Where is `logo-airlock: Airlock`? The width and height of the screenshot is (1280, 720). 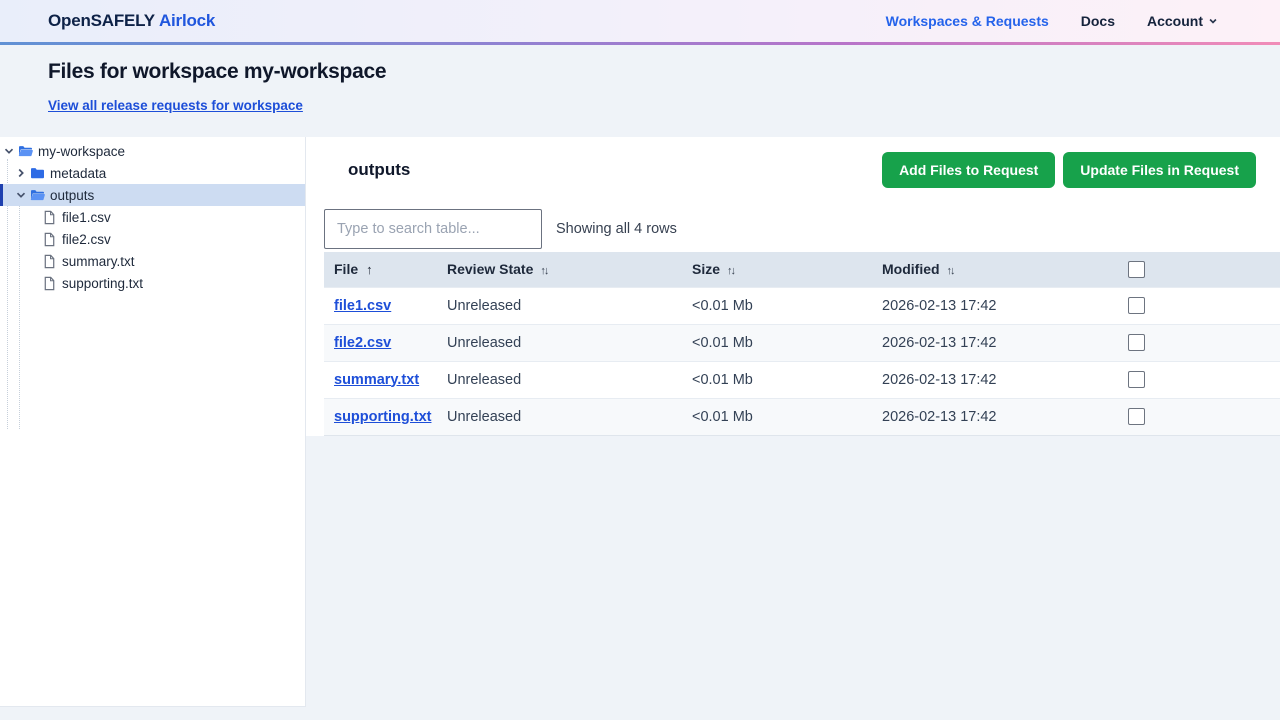 logo-airlock: Airlock is located at coordinates (187, 20).